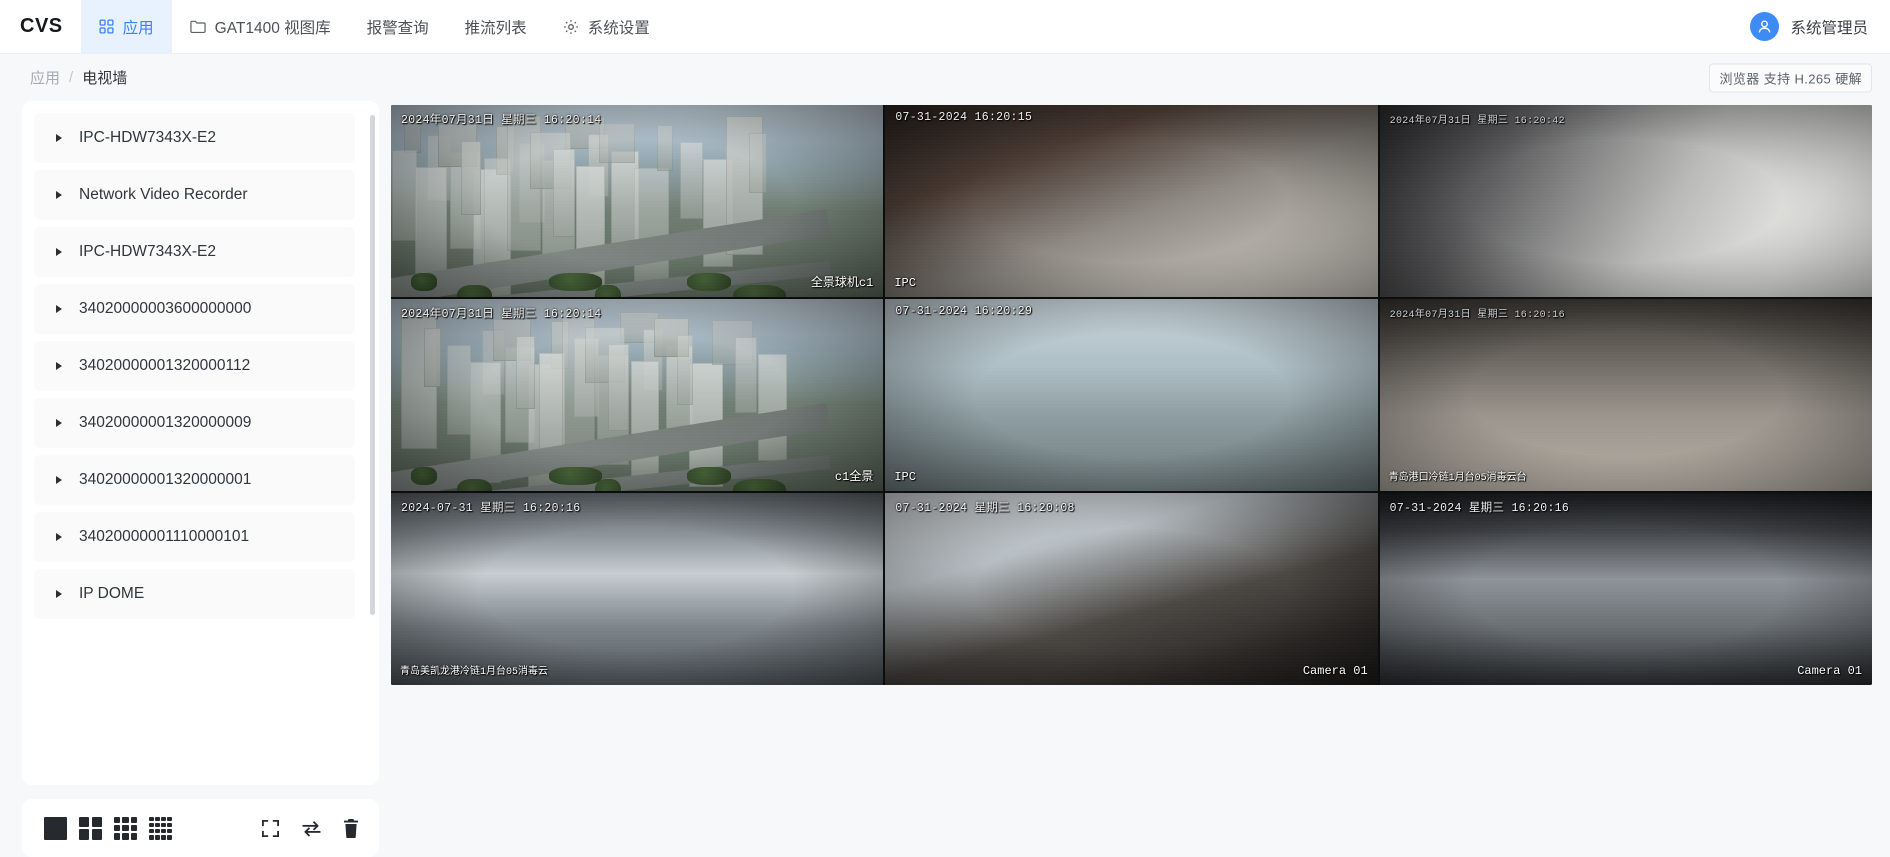  I want to click on video-tile-timestamp: 07-31-2024 星期三 16:20:16, so click(1479, 508).